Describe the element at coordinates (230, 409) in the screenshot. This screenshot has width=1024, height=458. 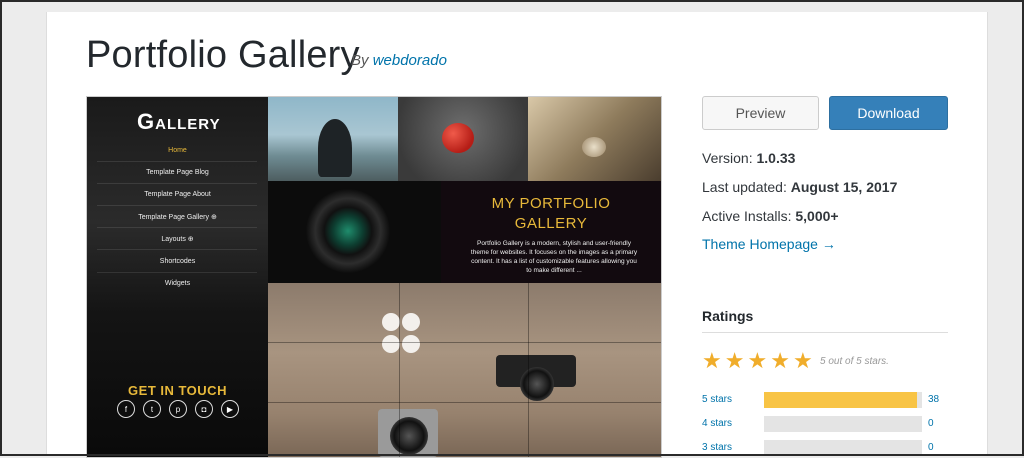
I see `youtube-icon: ▶` at that location.